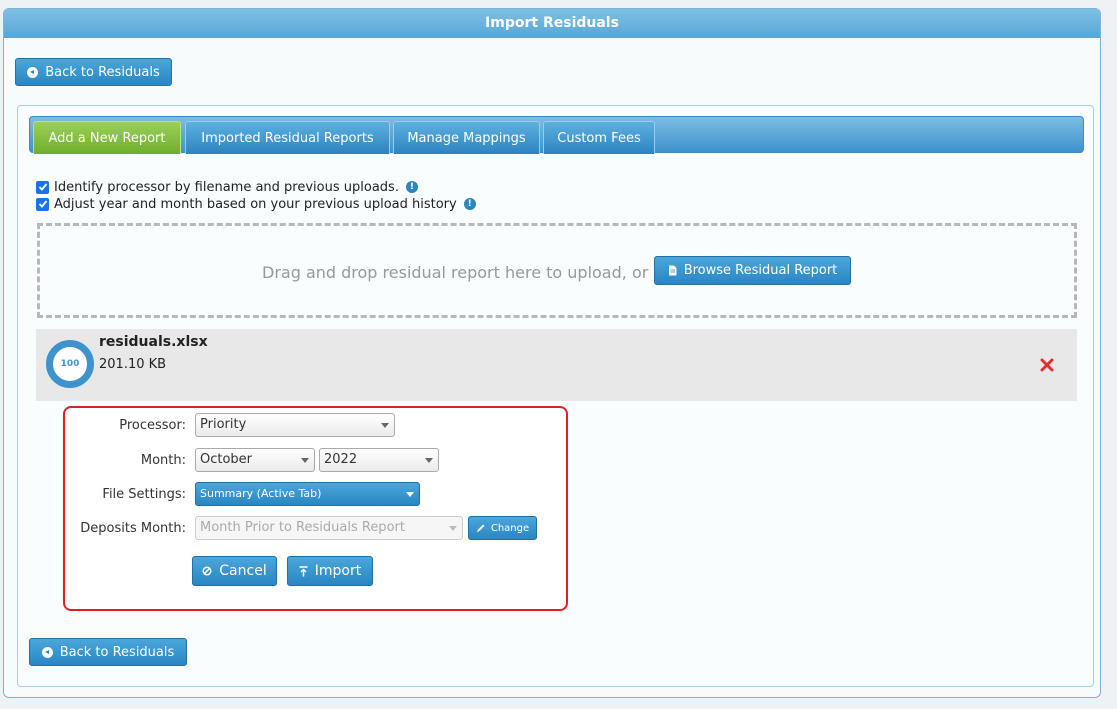 Image resolution: width=1117 pixels, height=709 pixels. What do you see at coordinates (255, 460) in the screenshot?
I see `month-select: October` at bounding box center [255, 460].